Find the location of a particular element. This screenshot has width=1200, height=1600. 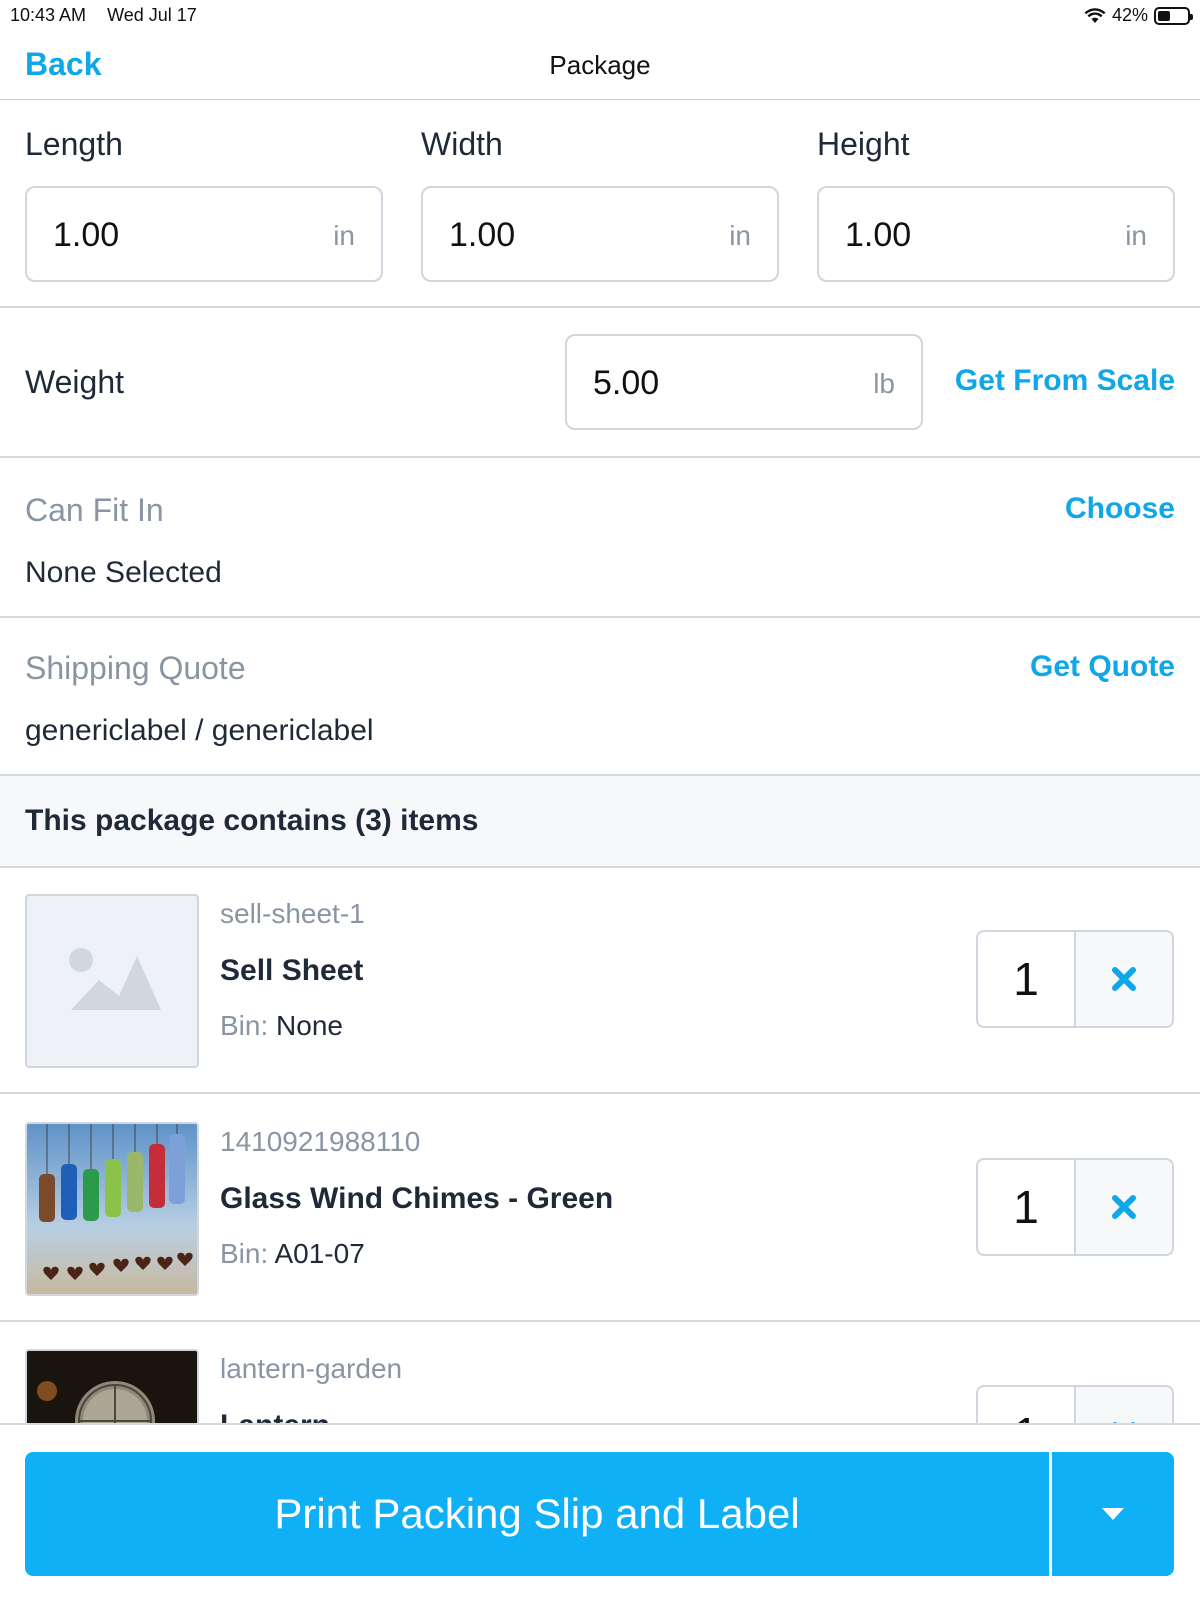

lantern-photo is located at coordinates (112, 1386).